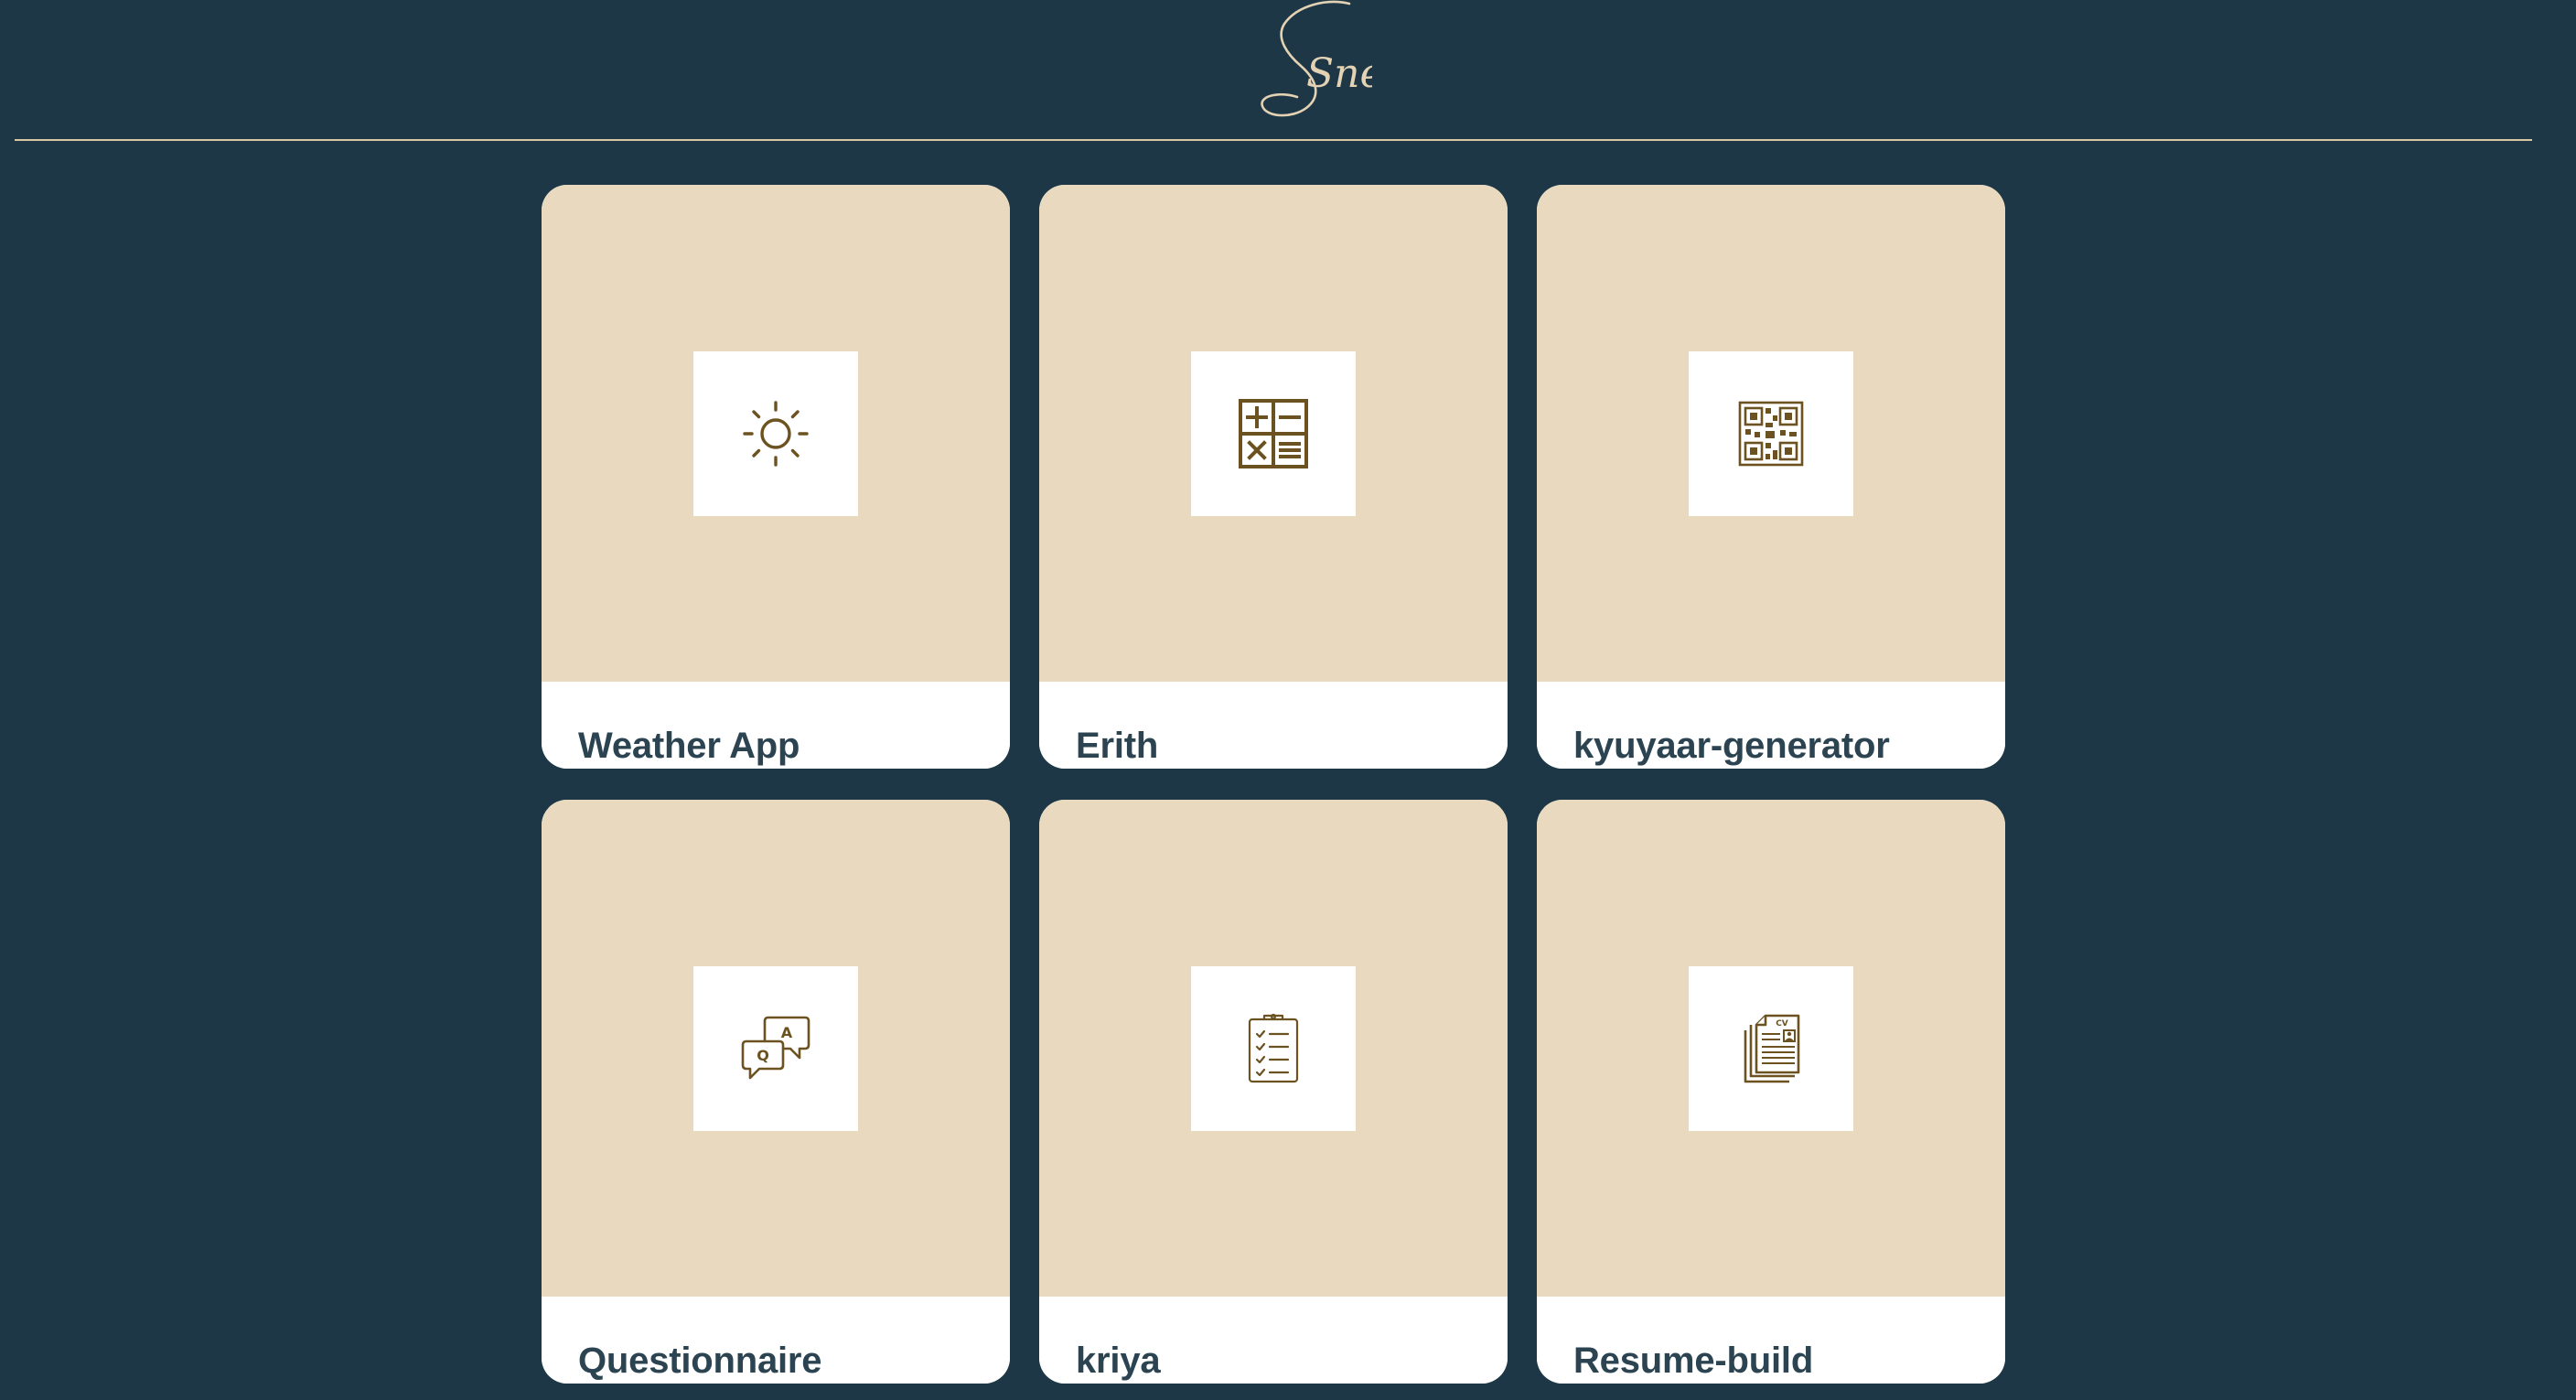  What do you see at coordinates (1281, 62) in the screenshot?
I see `sneha-signature-logo: Sneha` at bounding box center [1281, 62].